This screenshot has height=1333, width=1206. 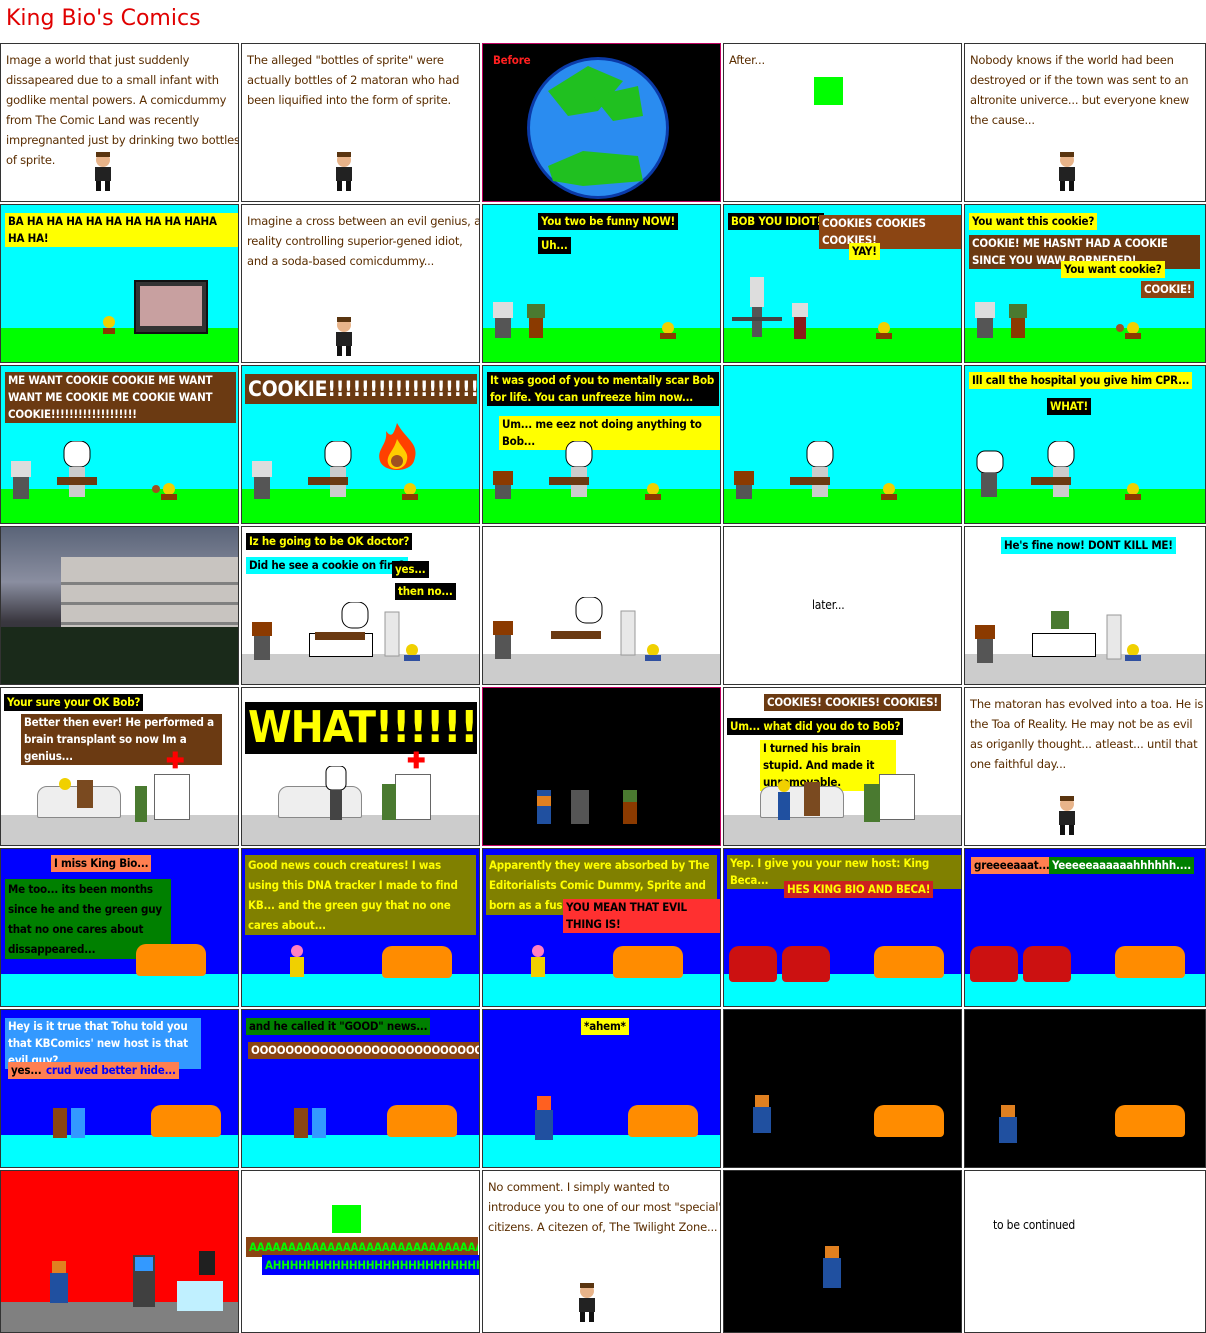 I want to click on panel-33: *ahem*, so click(x=601, y=1088).